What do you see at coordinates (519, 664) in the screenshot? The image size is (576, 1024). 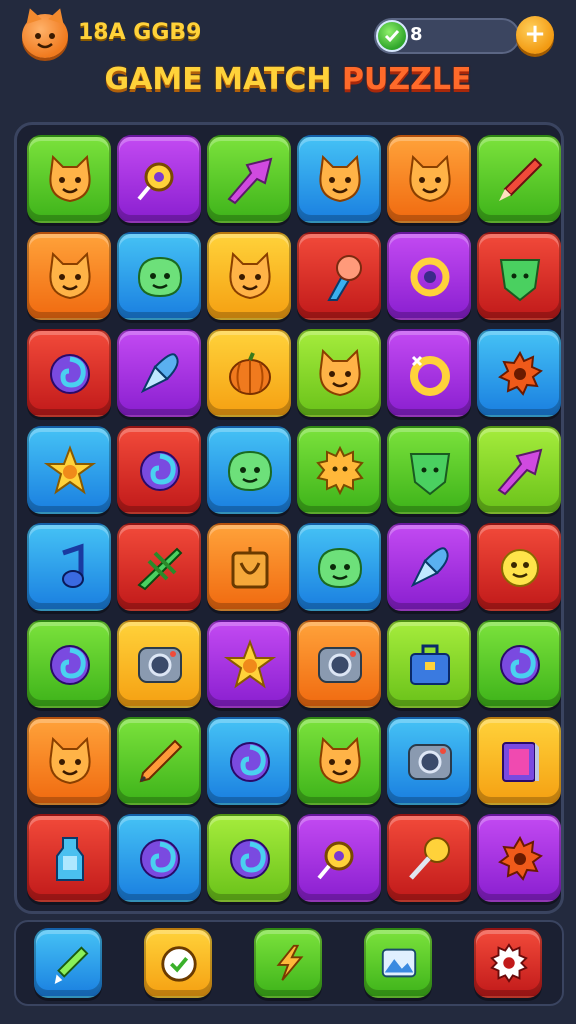 I see `tile-r6-c6` at bounding box center [519, 664].